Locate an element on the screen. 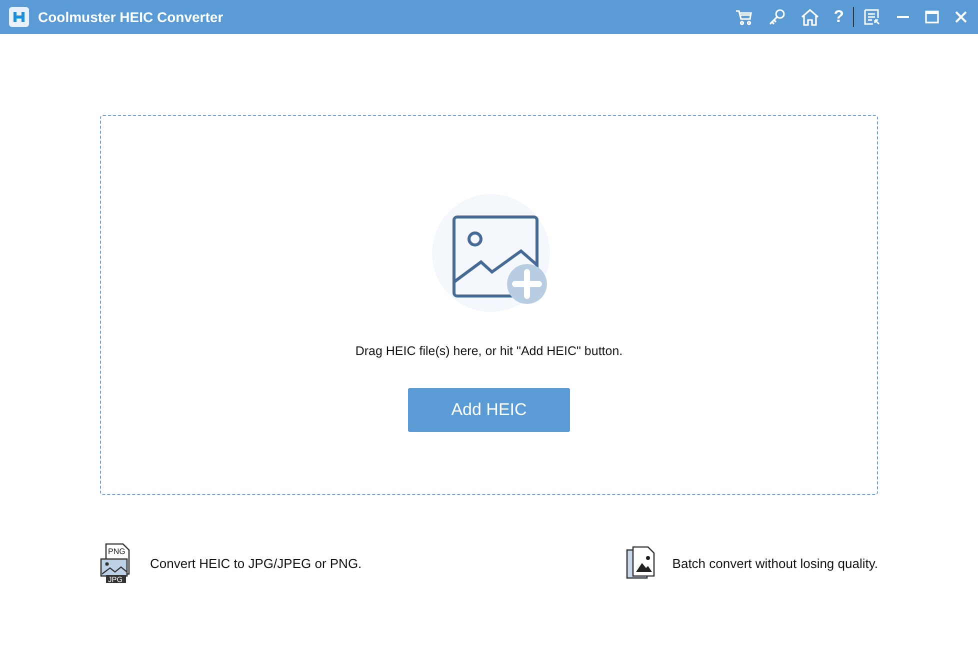  app-logo-icon is located at coordinates (19, 17).